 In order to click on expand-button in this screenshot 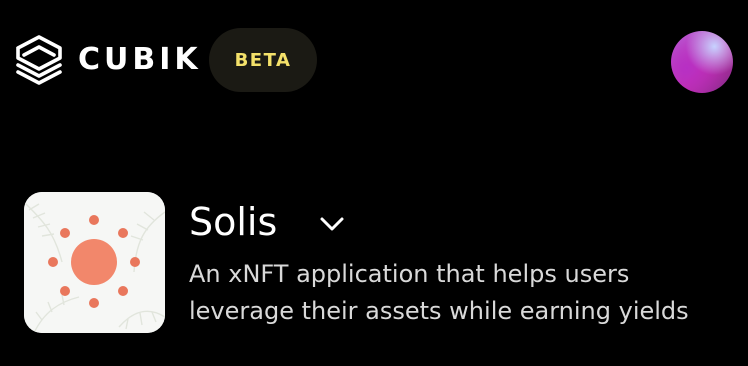, I will do `click(332, 224)`.